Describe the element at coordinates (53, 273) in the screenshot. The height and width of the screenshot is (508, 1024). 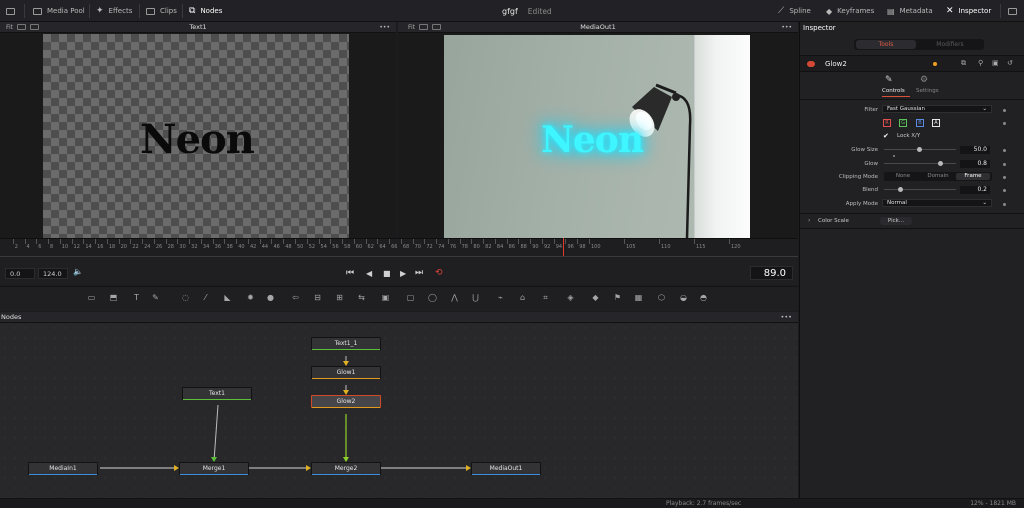
I see `end-frame-field: 124.0` at that location.